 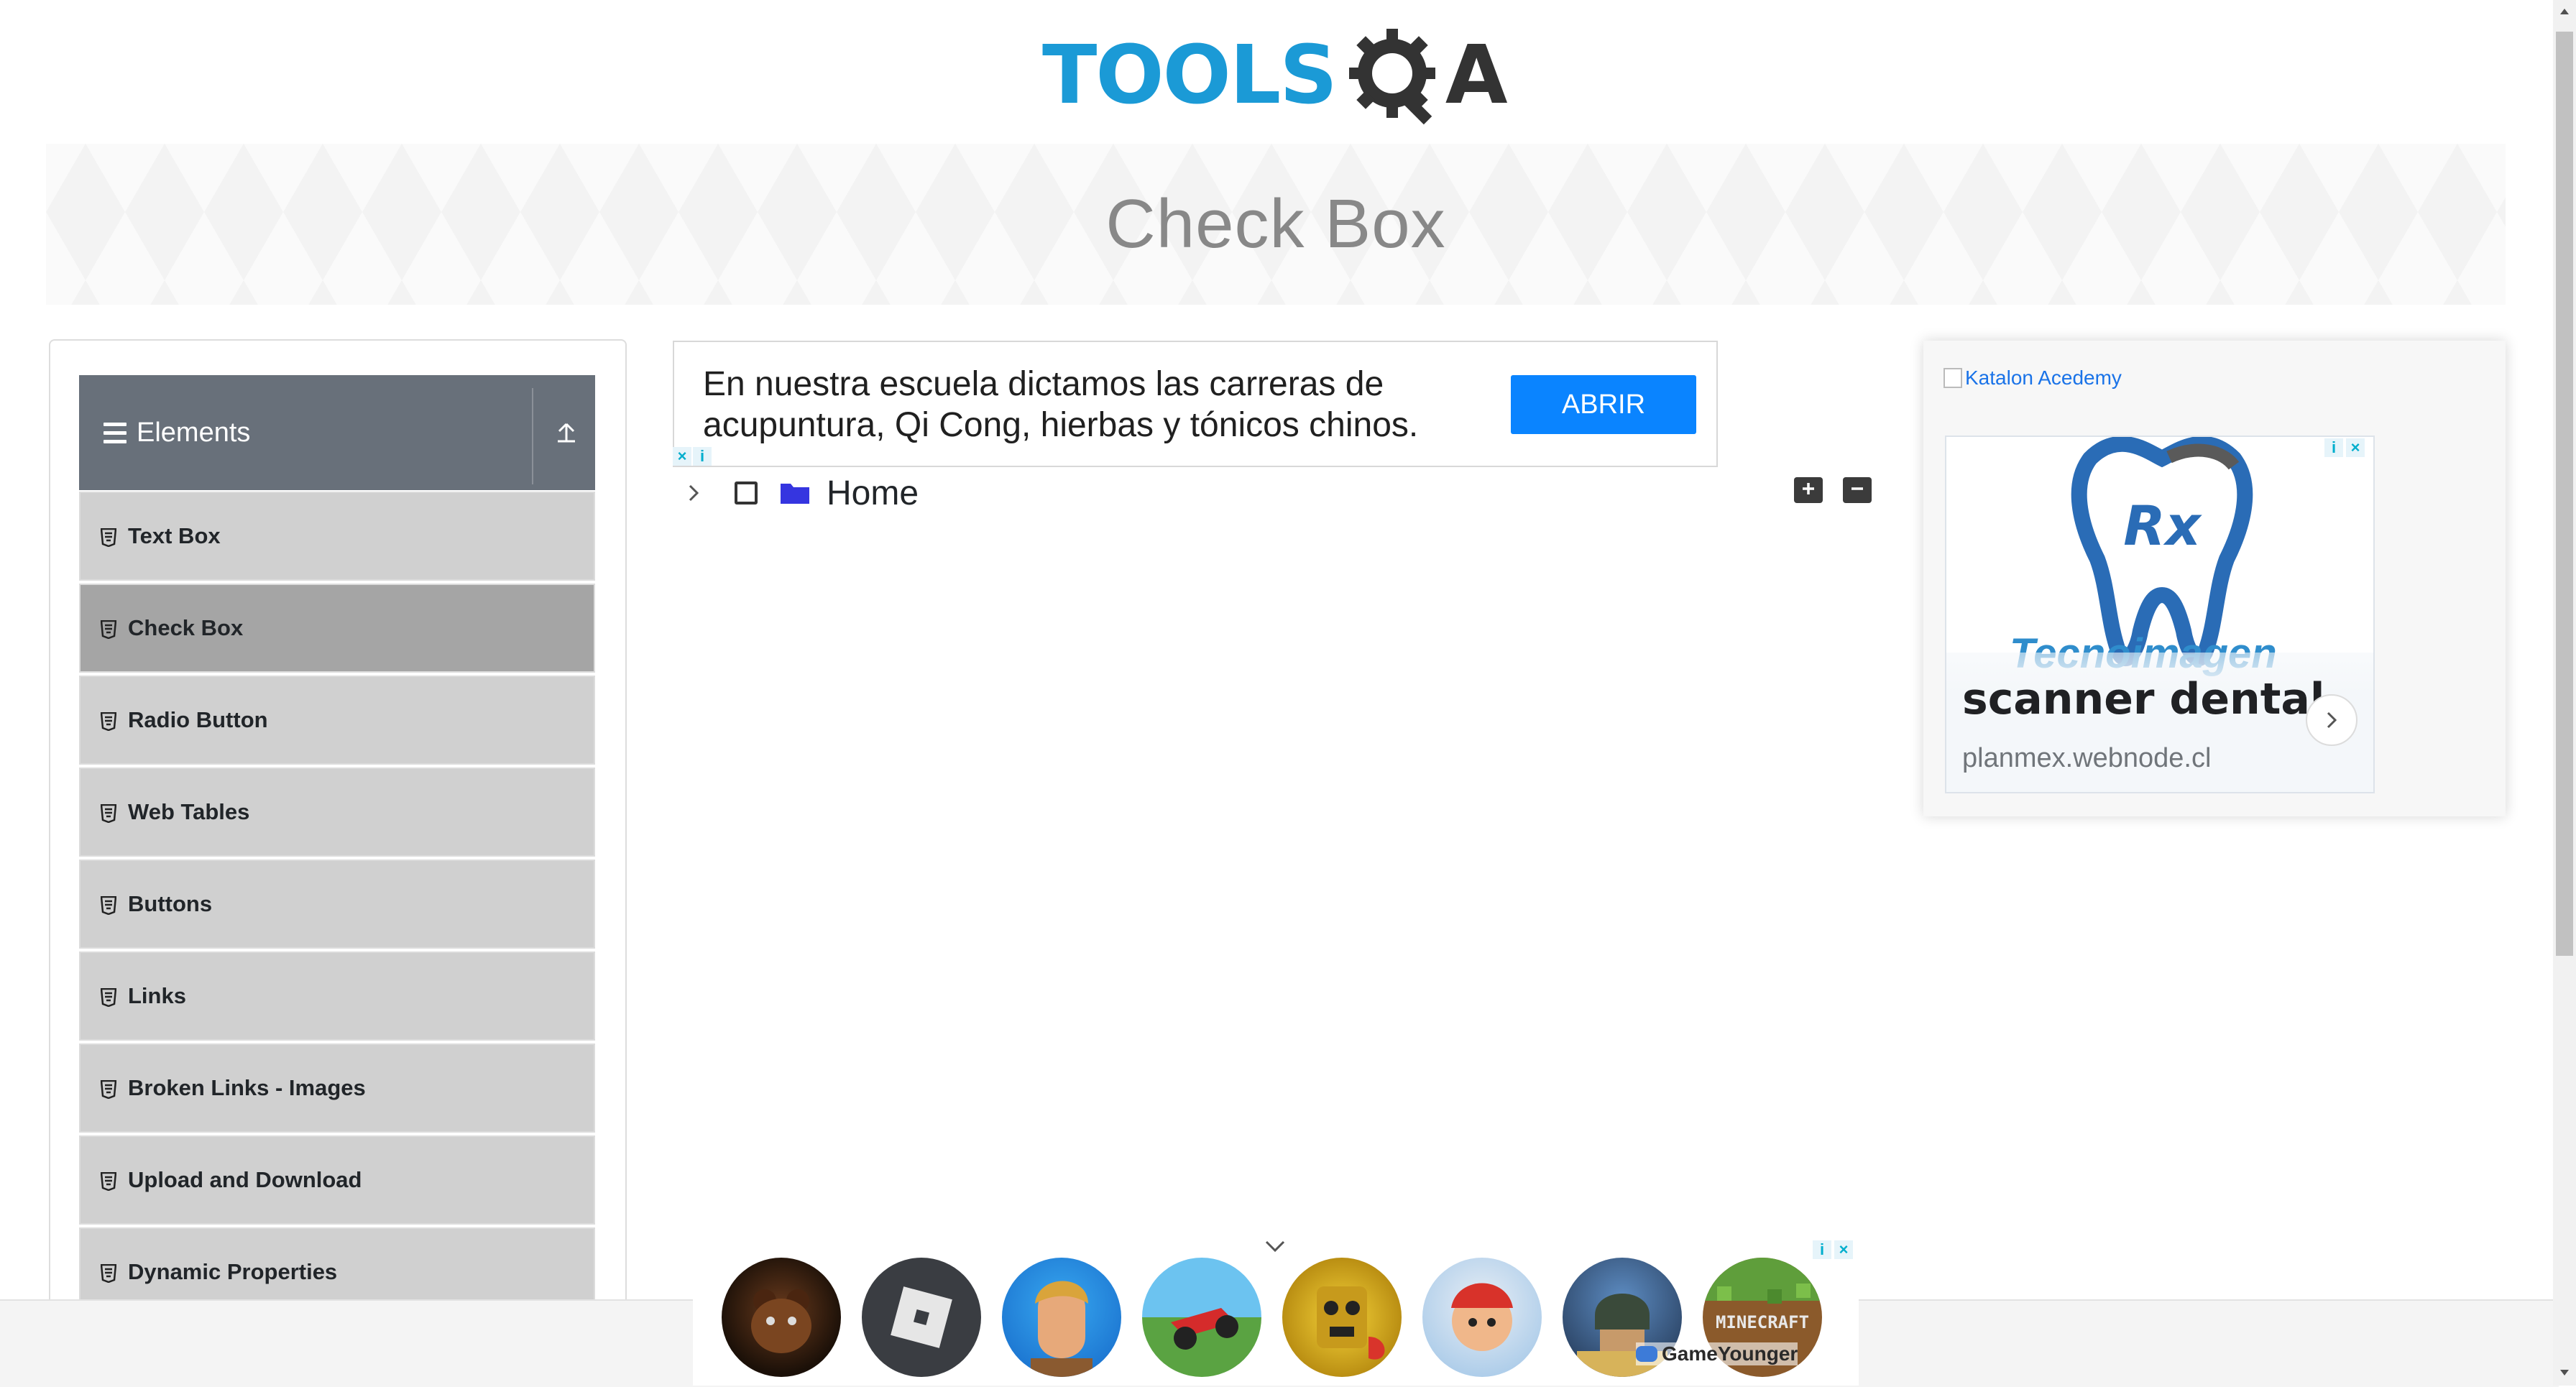 I want to click on ad-choices: × i, so click(x=694, y=457).